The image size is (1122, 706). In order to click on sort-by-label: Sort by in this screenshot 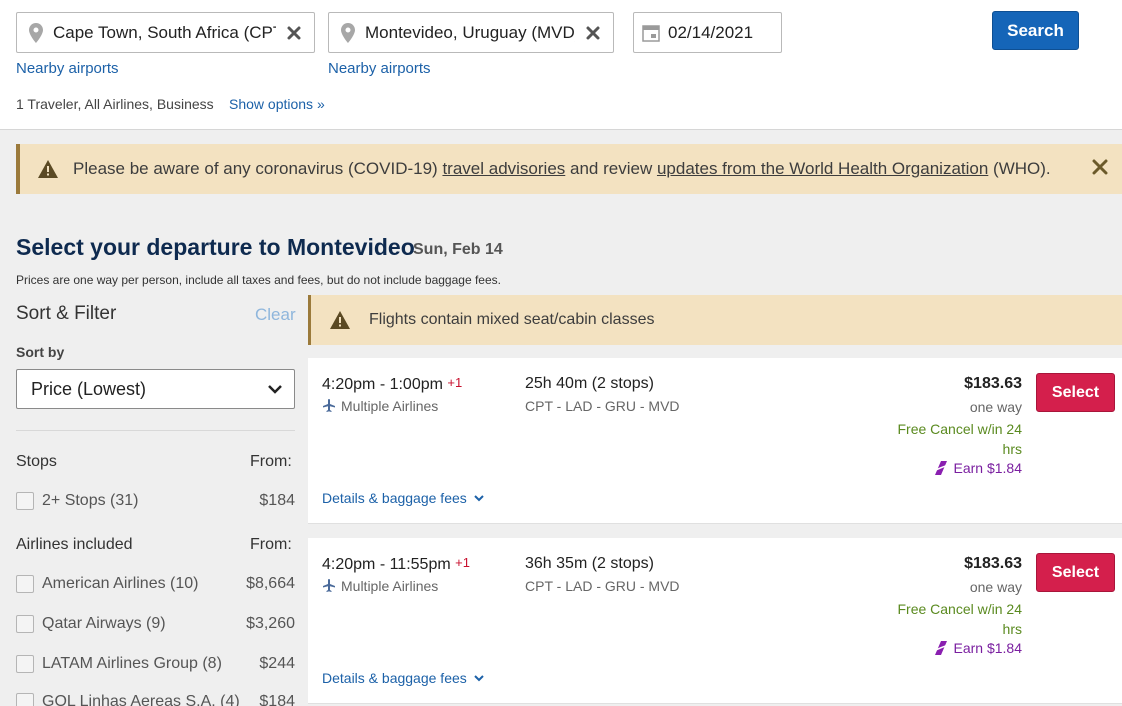, I will do `click(40, 352)`.